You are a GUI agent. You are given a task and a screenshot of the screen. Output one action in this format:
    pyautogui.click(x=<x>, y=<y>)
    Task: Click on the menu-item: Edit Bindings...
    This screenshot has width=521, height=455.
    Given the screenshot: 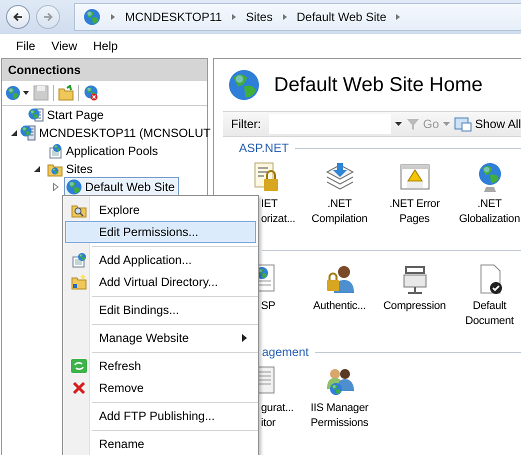 What is the action you would take?
    pyautogui.click(x=160, y=310)
    